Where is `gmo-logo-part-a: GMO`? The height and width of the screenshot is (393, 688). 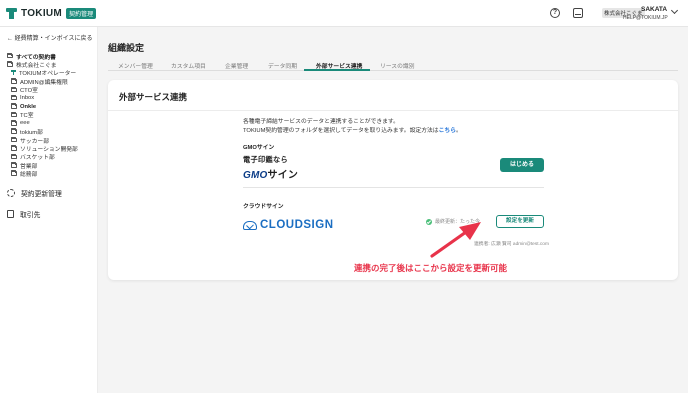 gmo-logo-part-a: GMO is located at coordinates (255, 175).